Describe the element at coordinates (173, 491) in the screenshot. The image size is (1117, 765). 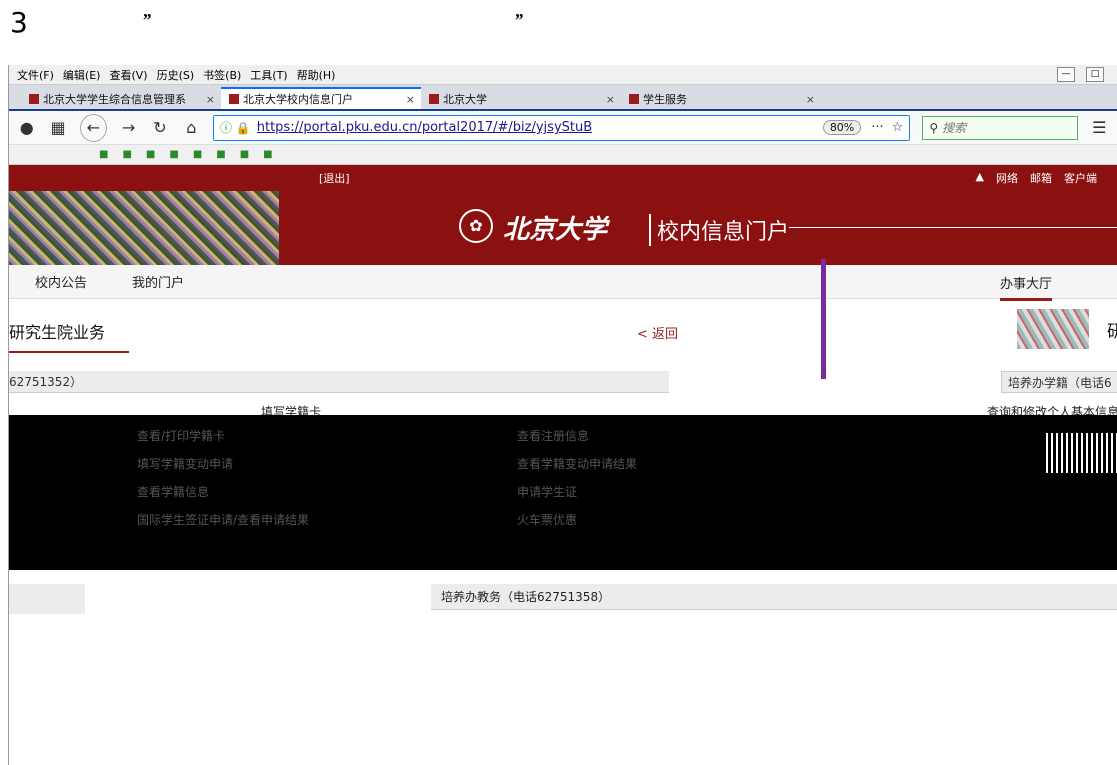
I see `link-view-status: 查看学籍信息` at that location.